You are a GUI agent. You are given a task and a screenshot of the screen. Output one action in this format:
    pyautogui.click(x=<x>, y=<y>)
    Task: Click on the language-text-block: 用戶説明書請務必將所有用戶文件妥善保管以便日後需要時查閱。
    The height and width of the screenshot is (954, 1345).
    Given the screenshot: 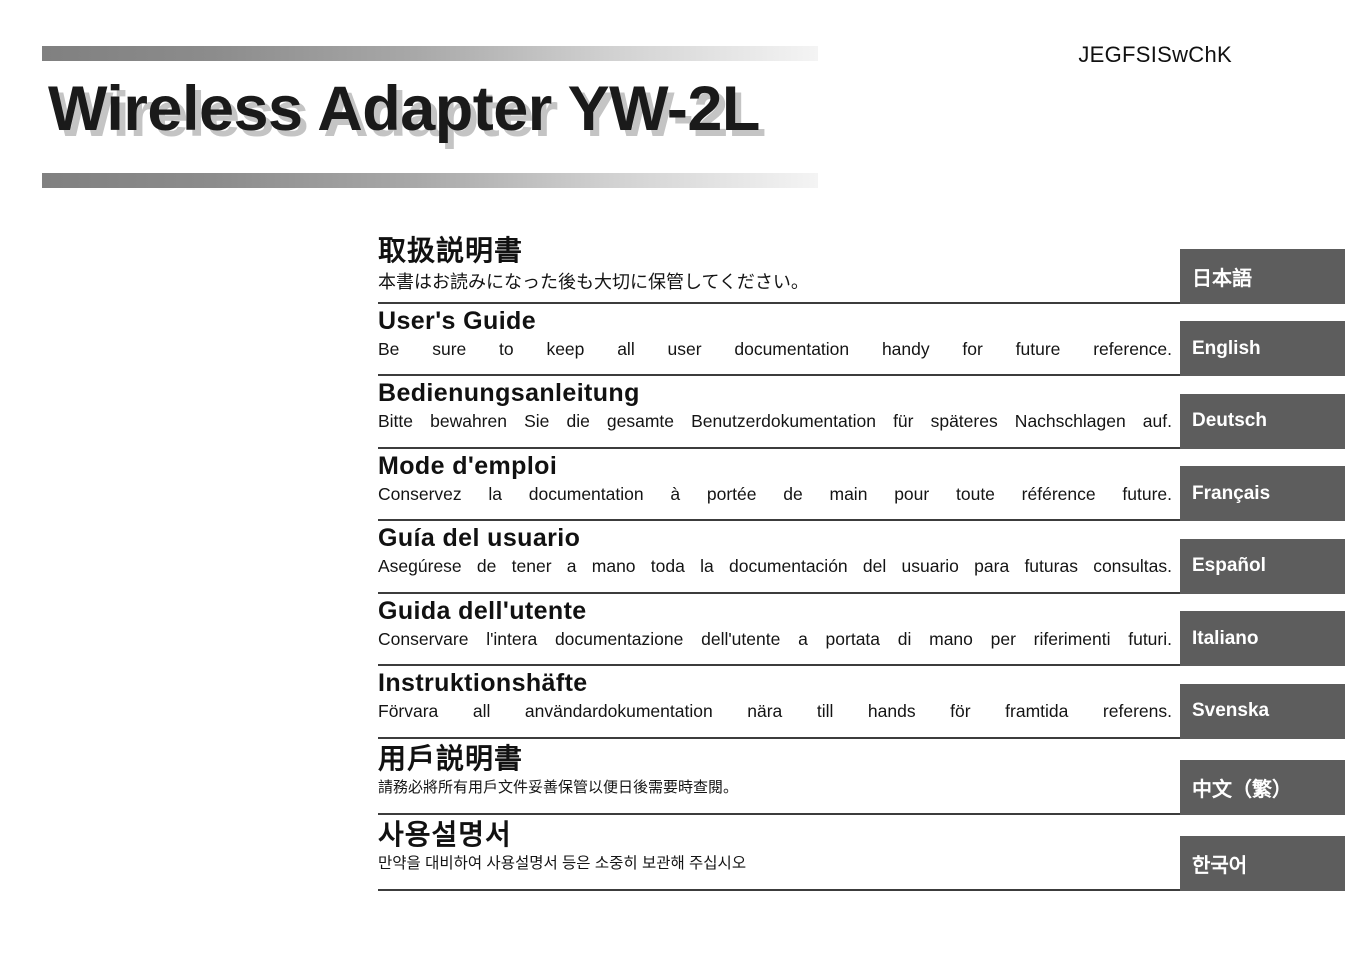 What is the action you would take?
    pyautogui.click(x=779, y=777)
    